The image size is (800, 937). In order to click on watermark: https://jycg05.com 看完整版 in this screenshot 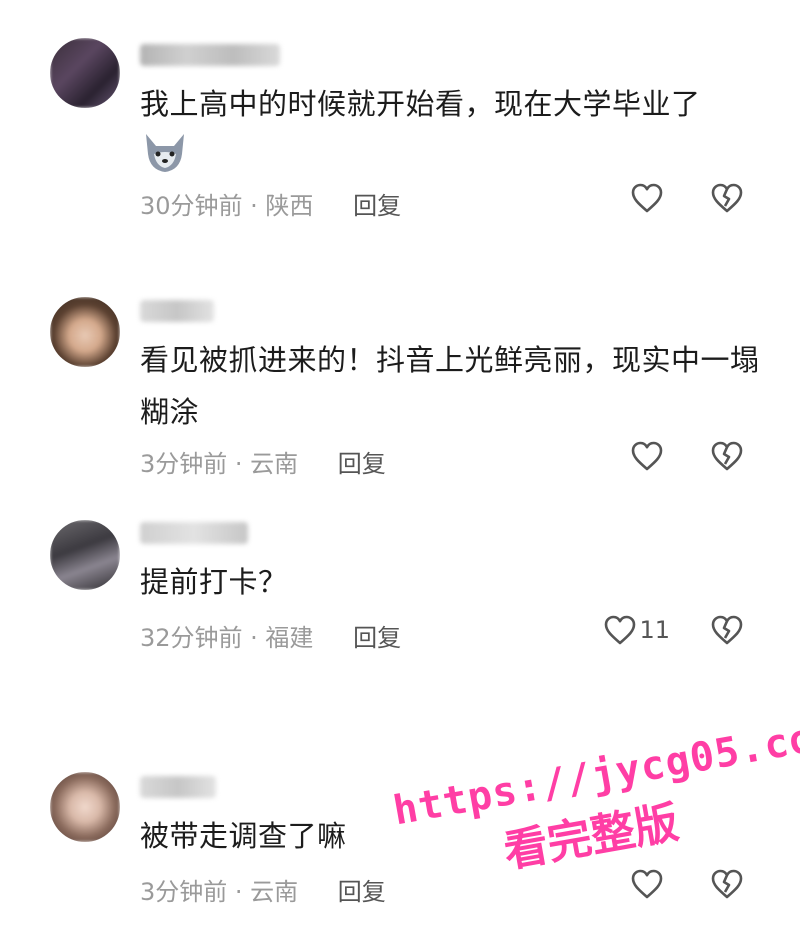, I will do `click(595, 824)`.